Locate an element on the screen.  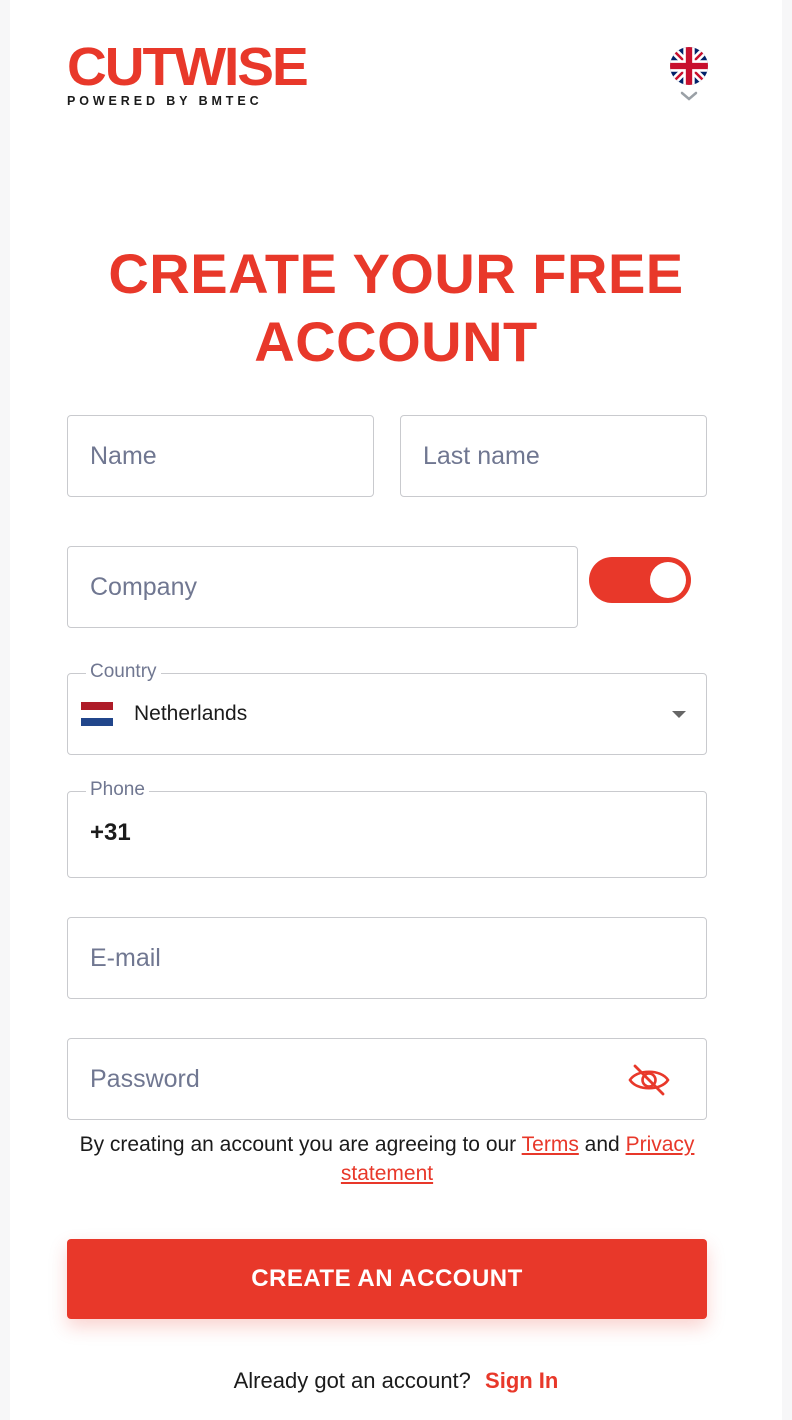
netherlands-flag-icon is located at coordinates (97, 714).